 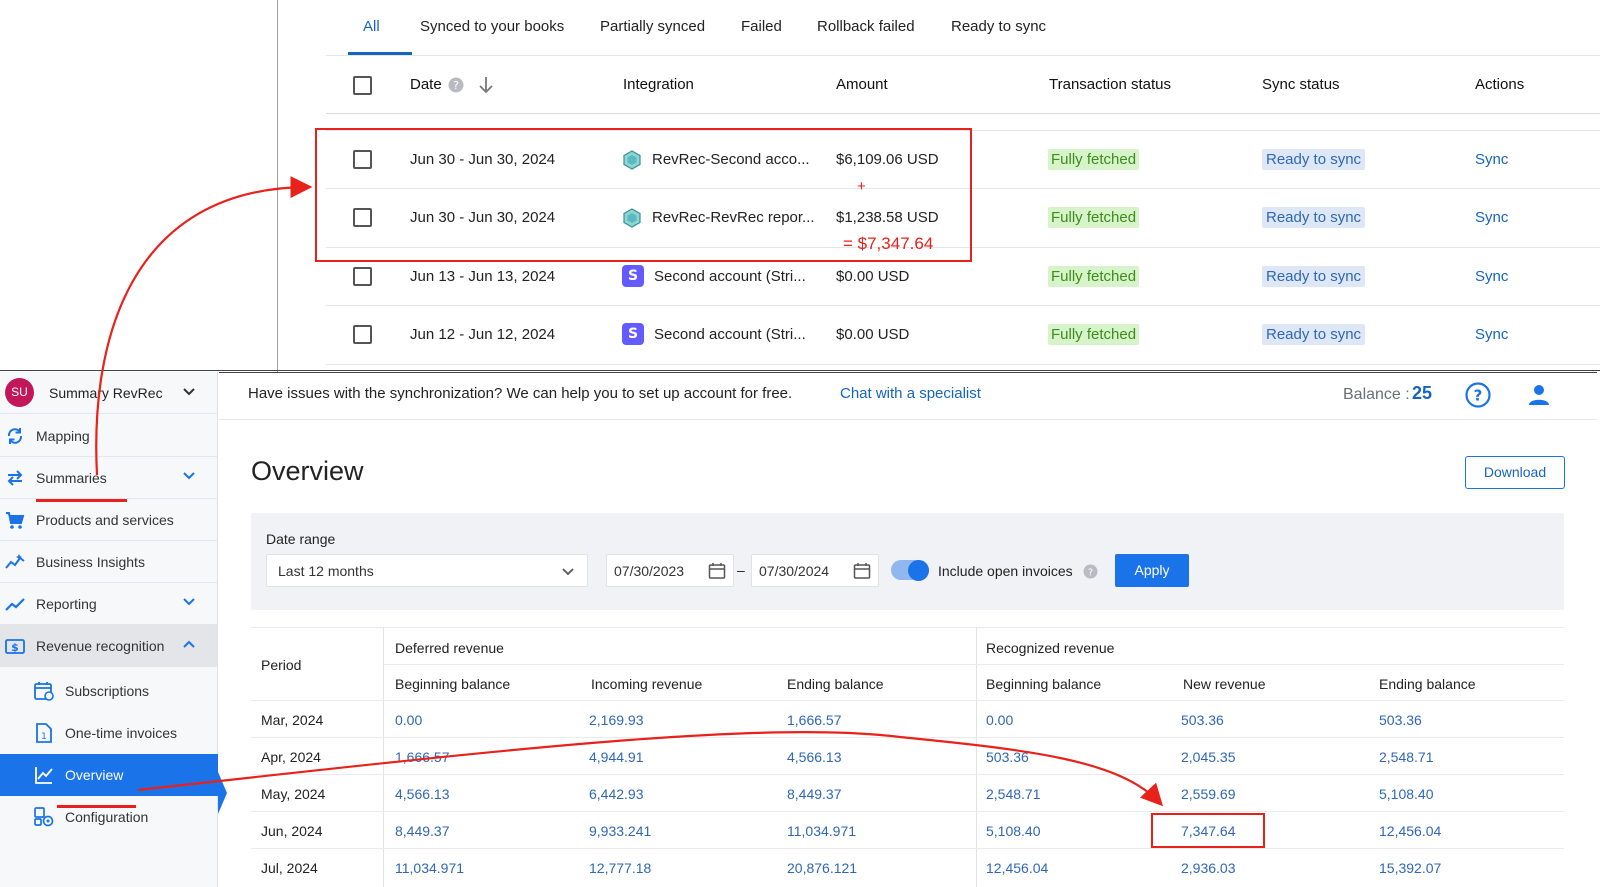 I want to click on tab-ready-to-sync: Ready to sync, so click(x=998, y=26).